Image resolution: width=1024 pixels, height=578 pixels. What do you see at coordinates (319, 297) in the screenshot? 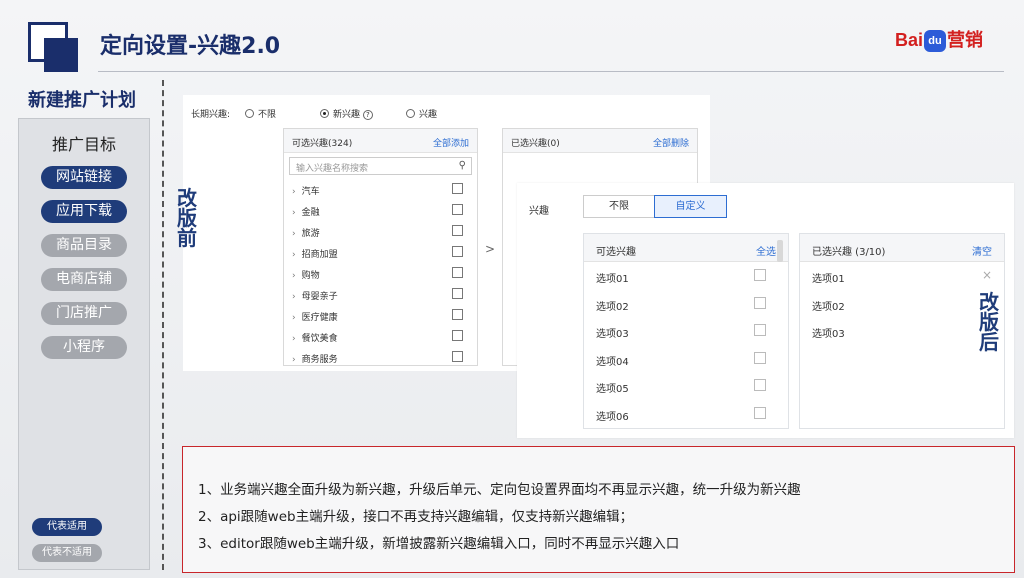
I see `list-item-label: 母婴亲子` at bounding box center [319, 297].